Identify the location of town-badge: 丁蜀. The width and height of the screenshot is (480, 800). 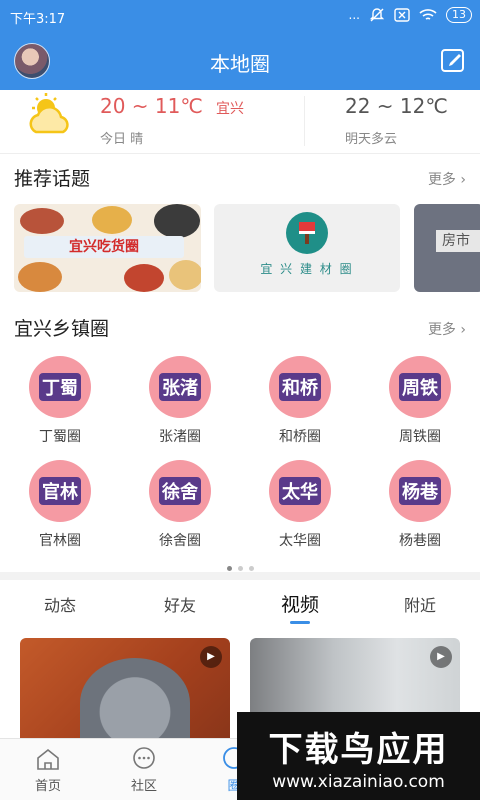
(60, 387).